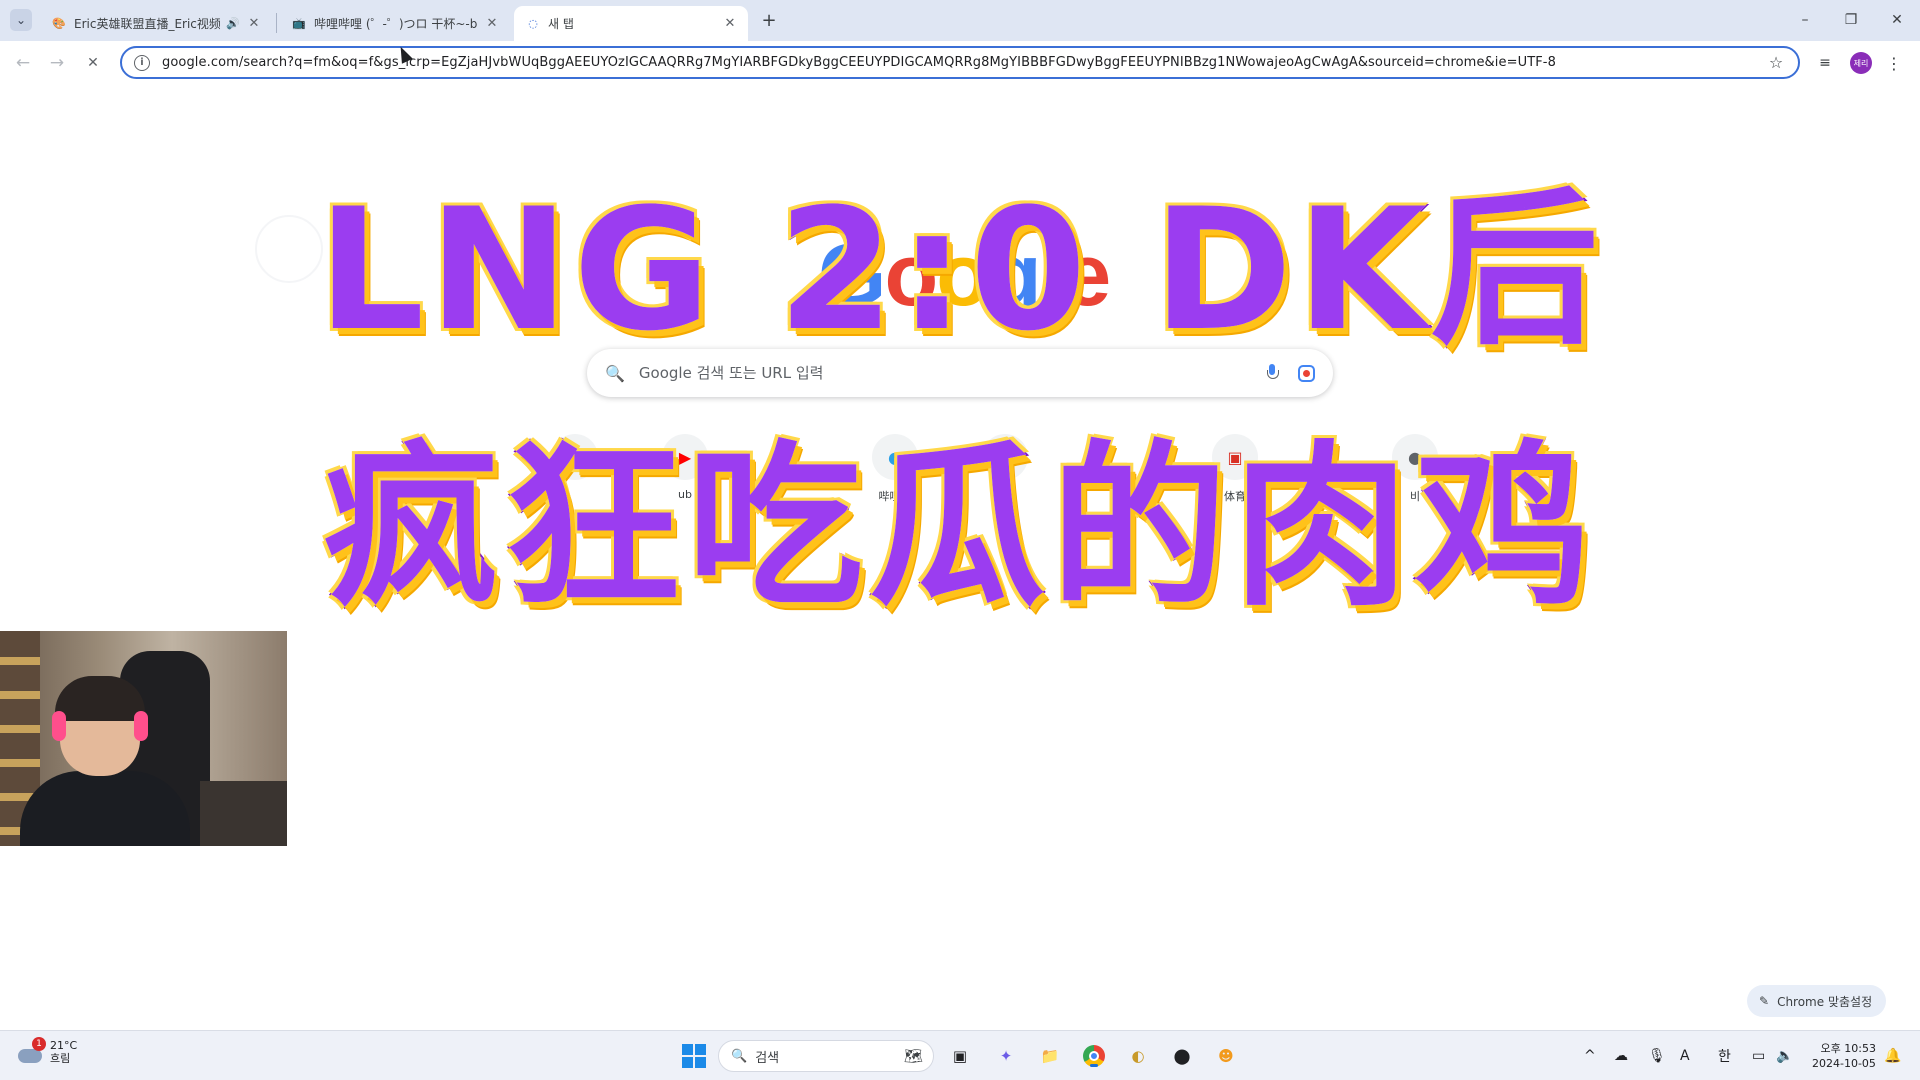 The width and height of the screenshot is (1920, 1080). What do you see at coordinates (1764, 1001) in the screenshot?
I see `pencil-icon: ✎` at bounding box center [1764, 1001].